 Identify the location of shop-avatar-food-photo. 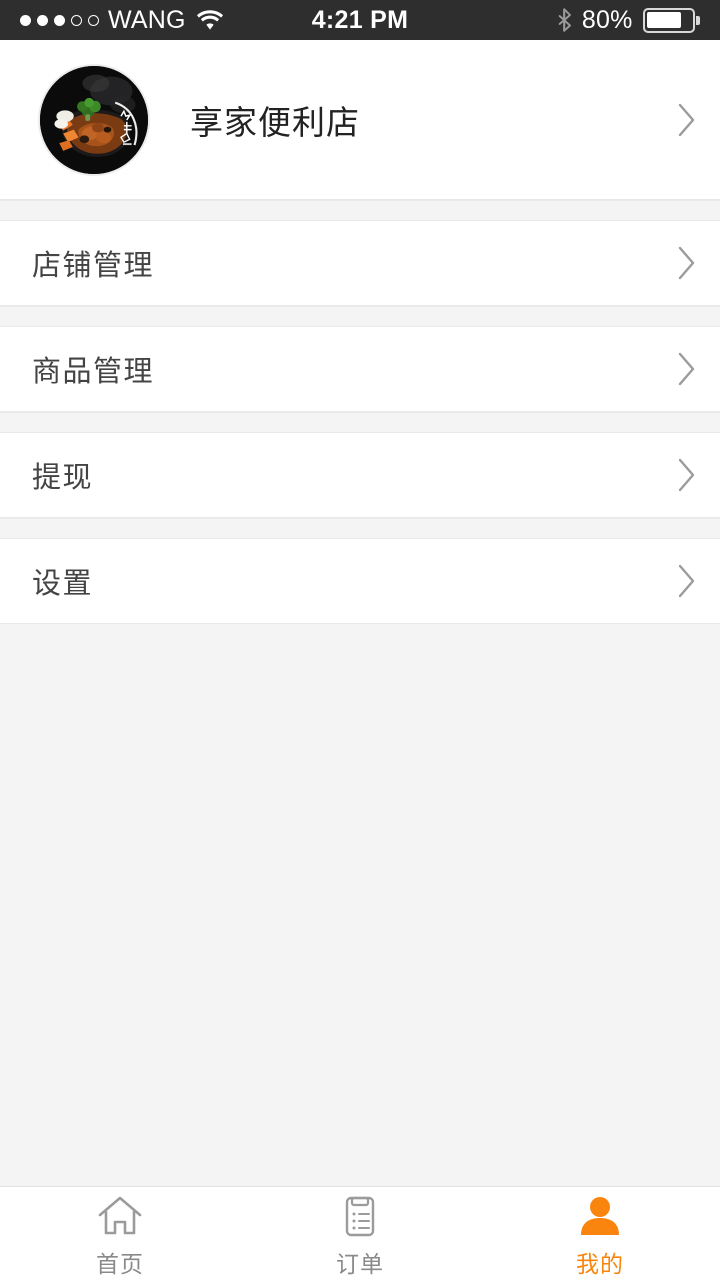
(94, 119).